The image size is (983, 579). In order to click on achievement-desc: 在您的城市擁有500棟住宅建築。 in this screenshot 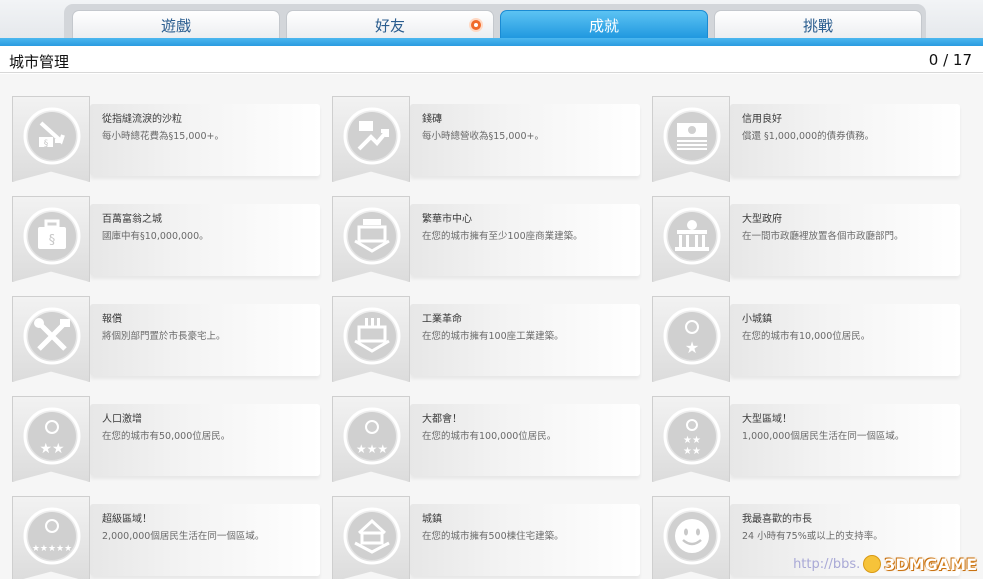, I will do `click(493, 536)`.